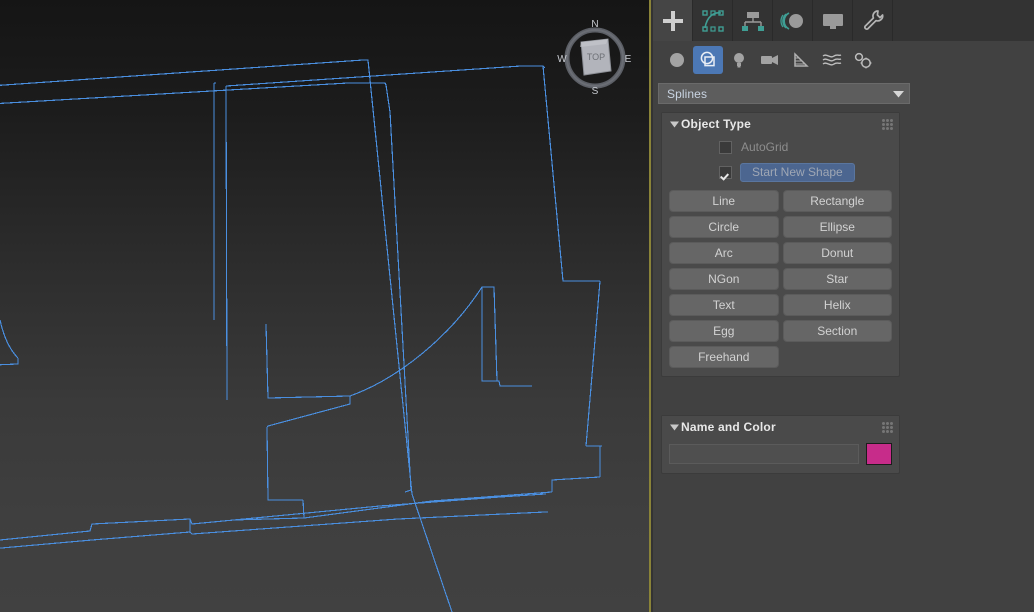 The width and height of the screenshot is (1034, 612). I want to click on viewcube-box: TOP, so click(596, 57).